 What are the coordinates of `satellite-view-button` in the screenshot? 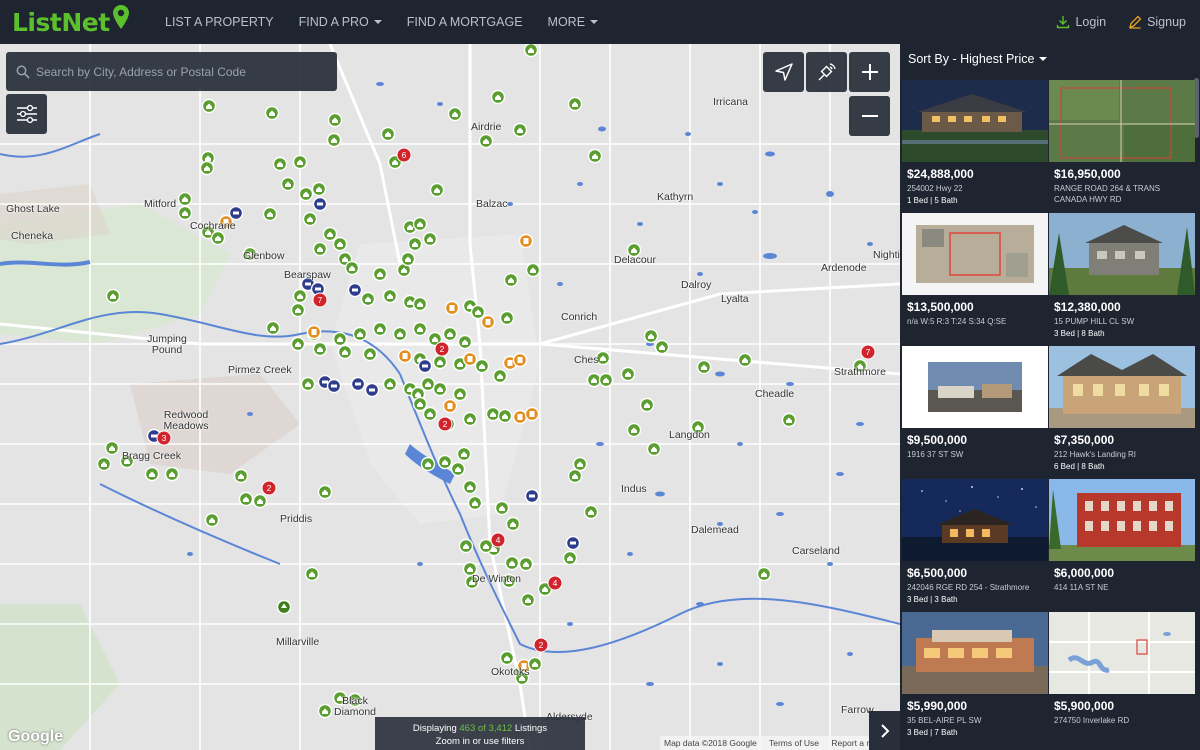 It's located at (826, 72).